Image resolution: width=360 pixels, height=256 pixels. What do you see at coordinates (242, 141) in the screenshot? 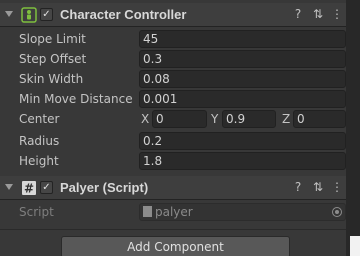
I see `radius-field: 0.2` at bounding box center [242, 141].